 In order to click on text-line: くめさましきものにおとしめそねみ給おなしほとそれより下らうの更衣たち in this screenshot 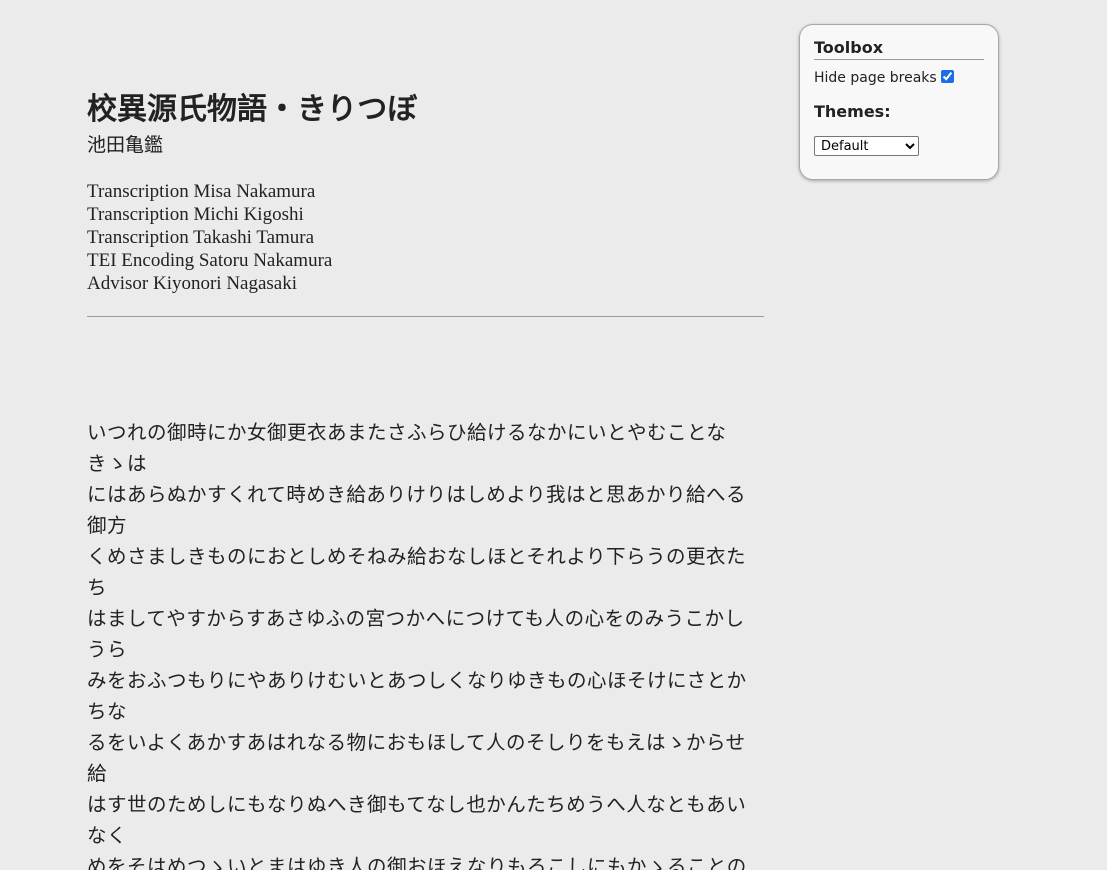, I will do `click(417, 572)`.